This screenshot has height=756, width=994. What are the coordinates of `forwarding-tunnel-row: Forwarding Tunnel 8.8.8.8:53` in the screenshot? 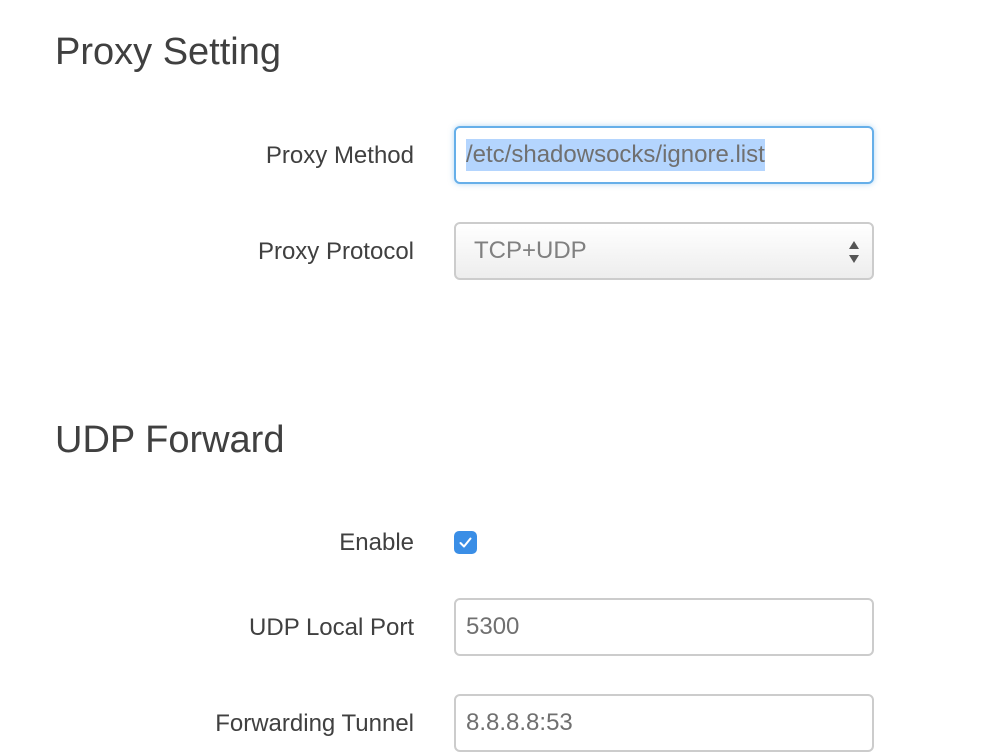 It's located at (497, 724).